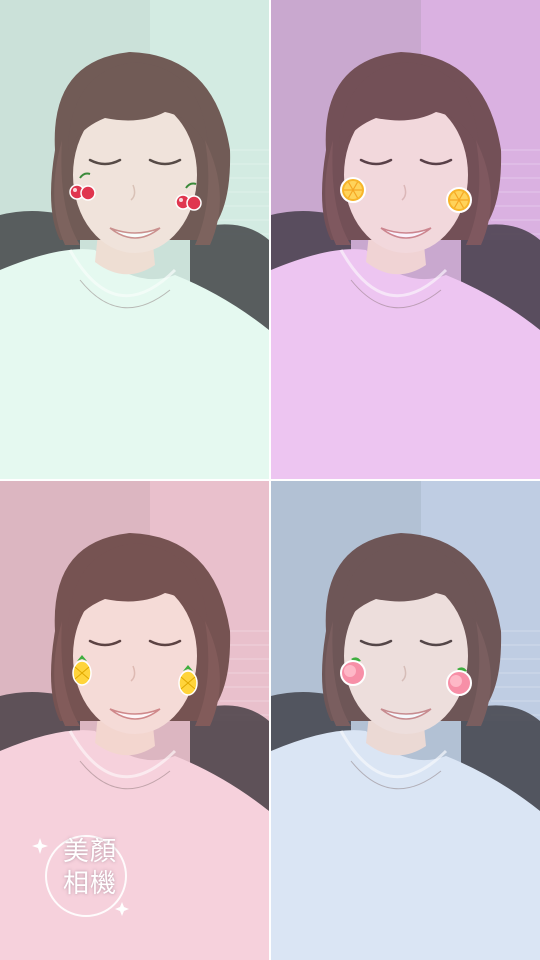  Describe the element at coordinates (89, 884) in the screenshot. I see `watermark-line2: 相機` at that location.